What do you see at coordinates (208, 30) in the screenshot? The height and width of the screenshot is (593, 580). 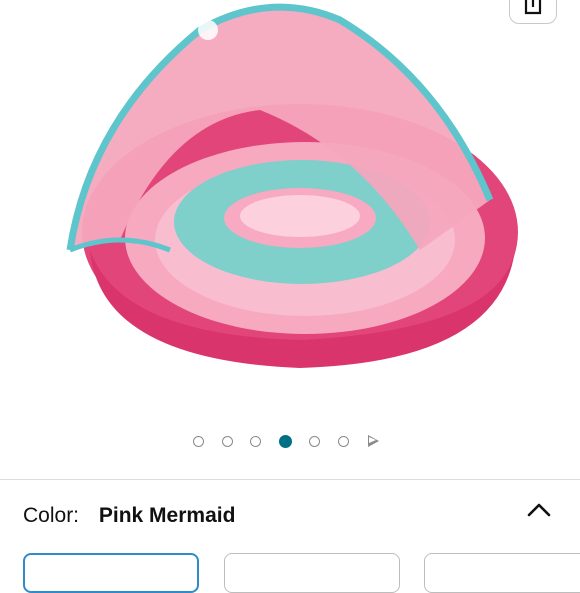 I see `mermaid-logo` at bounding box center [208, 30].